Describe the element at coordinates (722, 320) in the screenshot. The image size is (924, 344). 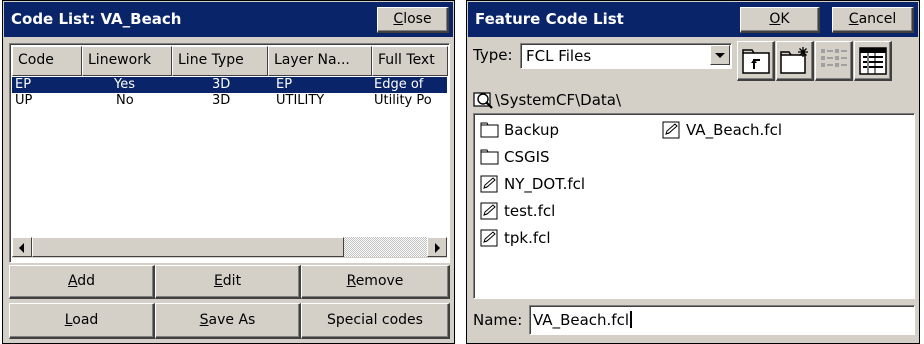
I see `file-name-input: VA_Beach.fcl` at that location.